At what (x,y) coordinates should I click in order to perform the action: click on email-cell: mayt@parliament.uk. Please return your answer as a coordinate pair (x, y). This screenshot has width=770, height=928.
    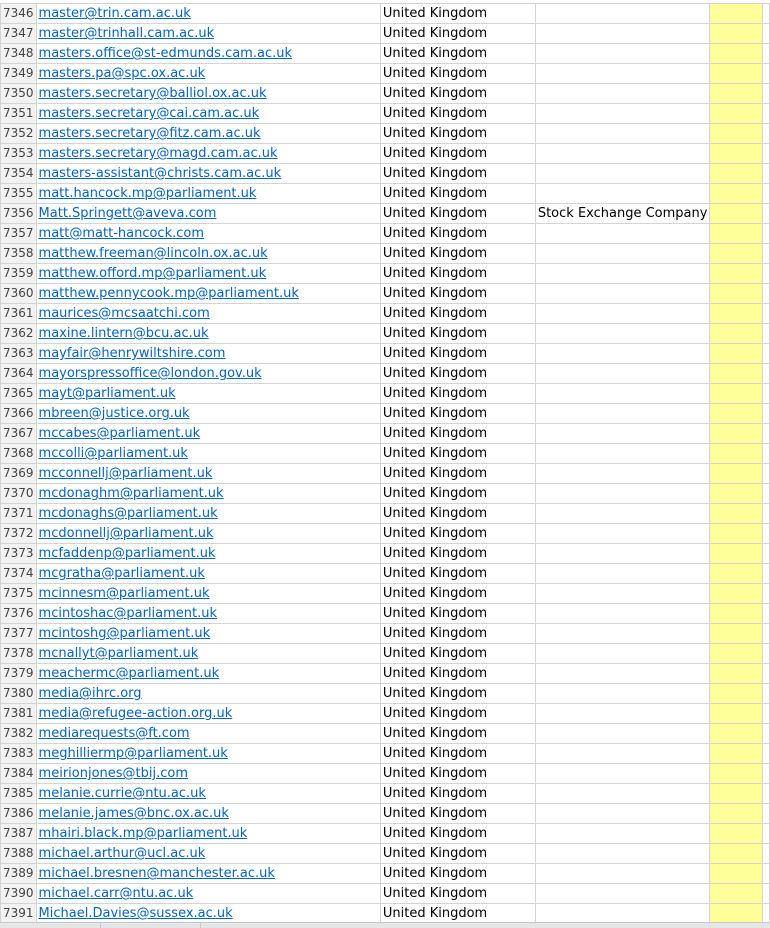
    Looking at the image, I should click on (208, 393).